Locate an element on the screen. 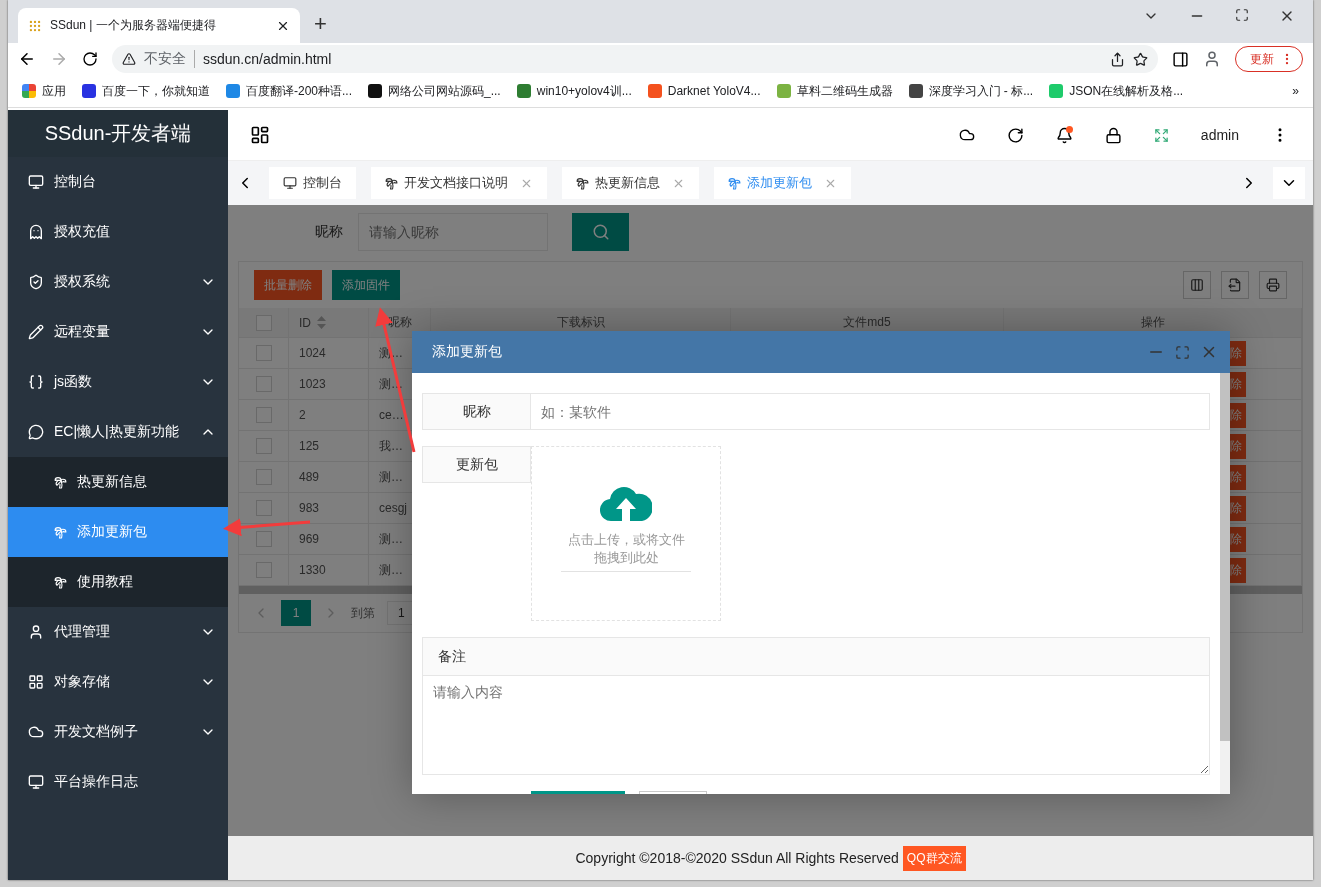 The width and height of the screenshot is (1321, 887). upload-hint: 点击上传，或将文件拖拽到此处 is located at coordinates (626, 551).